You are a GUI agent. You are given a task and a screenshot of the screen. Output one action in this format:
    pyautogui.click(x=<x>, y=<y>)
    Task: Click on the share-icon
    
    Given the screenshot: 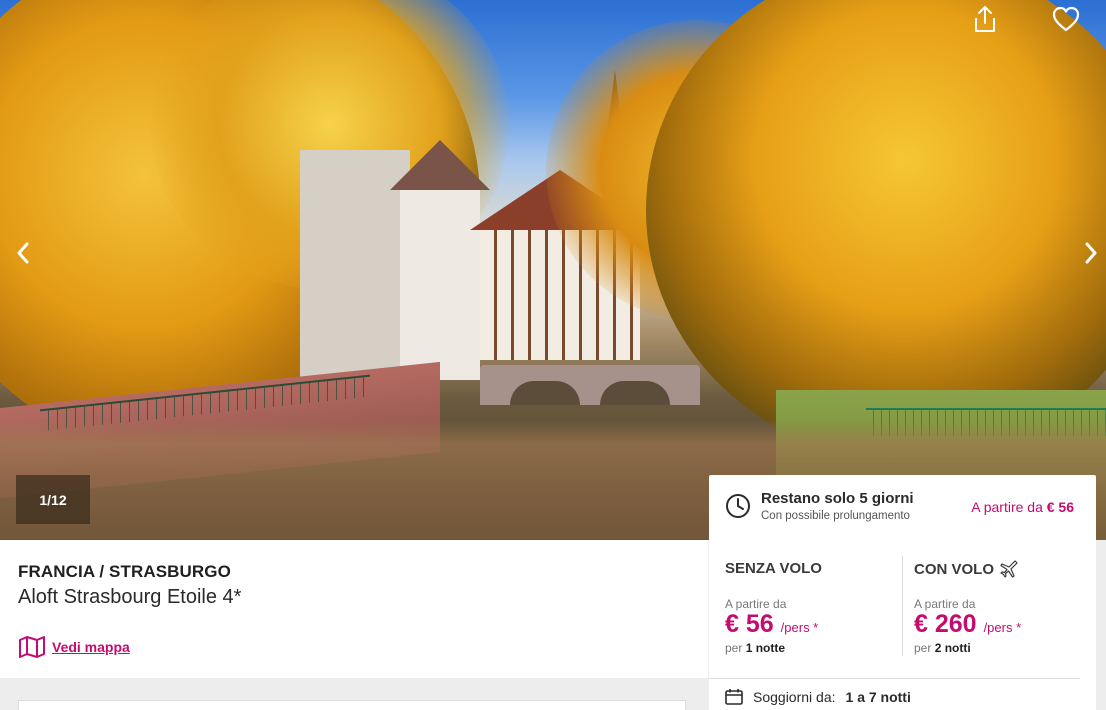 What is the action you would take?
    pyautogui.click(x=985, y=19)
    